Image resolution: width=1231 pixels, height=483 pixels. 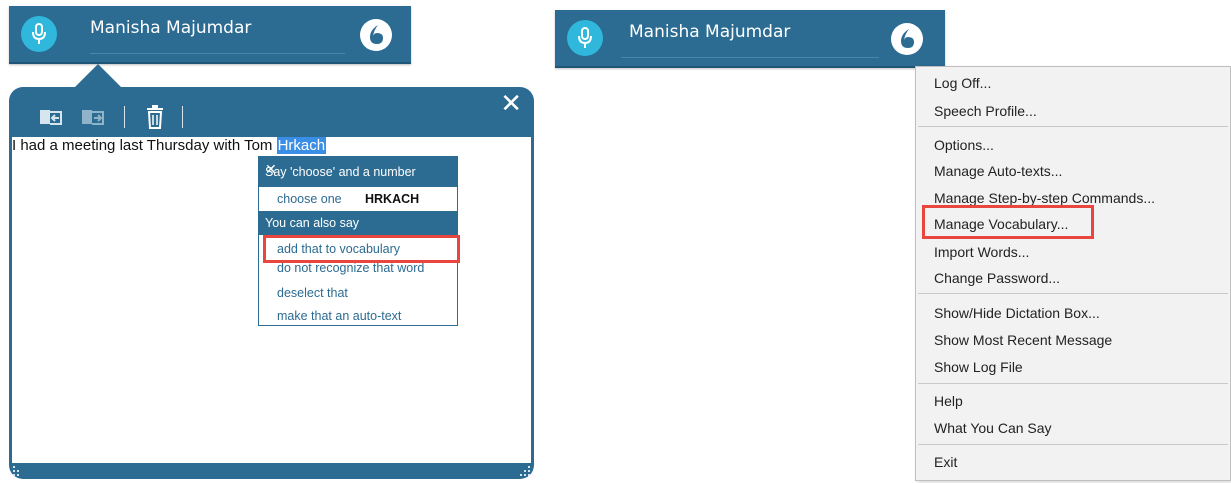 I want to click on move-grip-icon, so click(x=20, y=471).